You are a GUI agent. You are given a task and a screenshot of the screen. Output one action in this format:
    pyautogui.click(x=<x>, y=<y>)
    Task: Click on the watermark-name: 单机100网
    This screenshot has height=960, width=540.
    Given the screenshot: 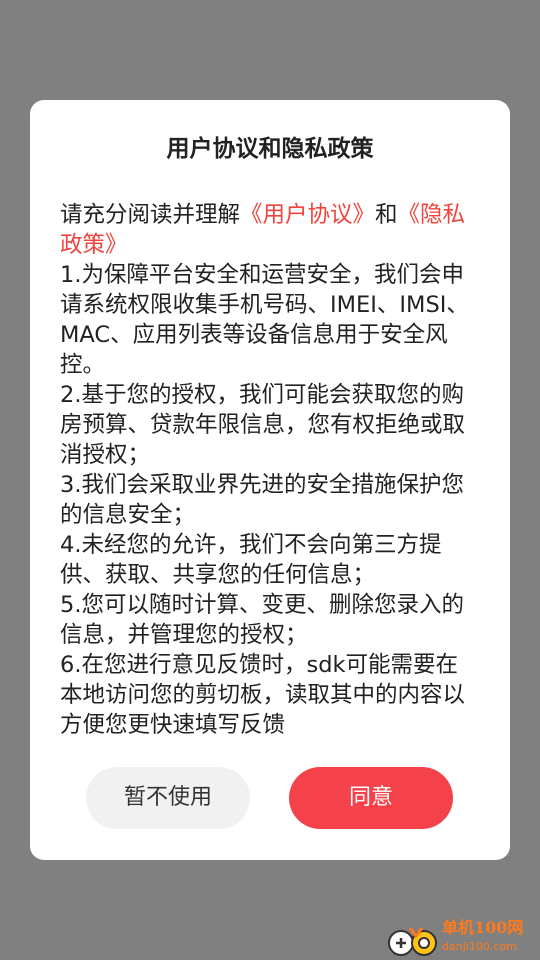 What is the action you would take?
    pyautogui.click(x=483, y=927)
    